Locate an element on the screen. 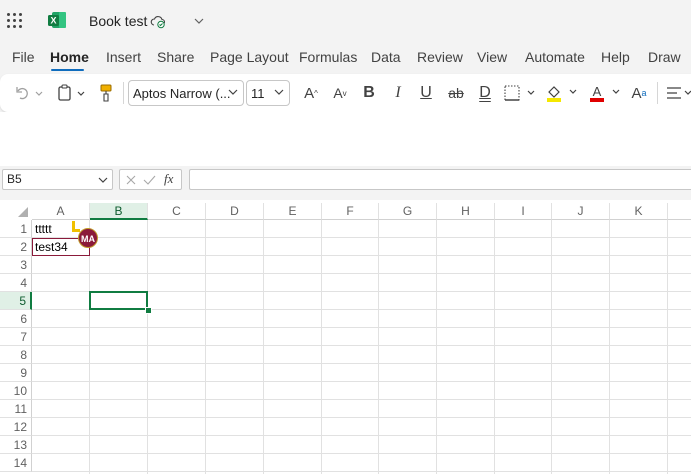  row-header-14: 14 is located at coordinates (16, 463).